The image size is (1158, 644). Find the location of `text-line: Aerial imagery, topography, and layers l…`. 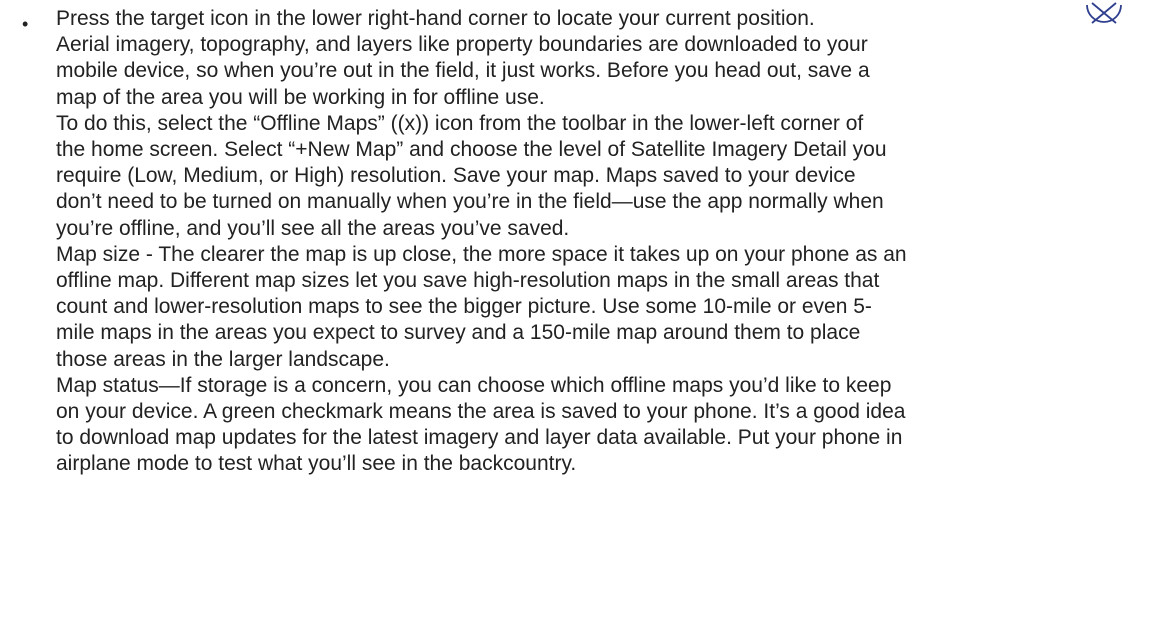

text-line: Aerial imagery, topography, and layers l… is located at coordinates (462, 45).